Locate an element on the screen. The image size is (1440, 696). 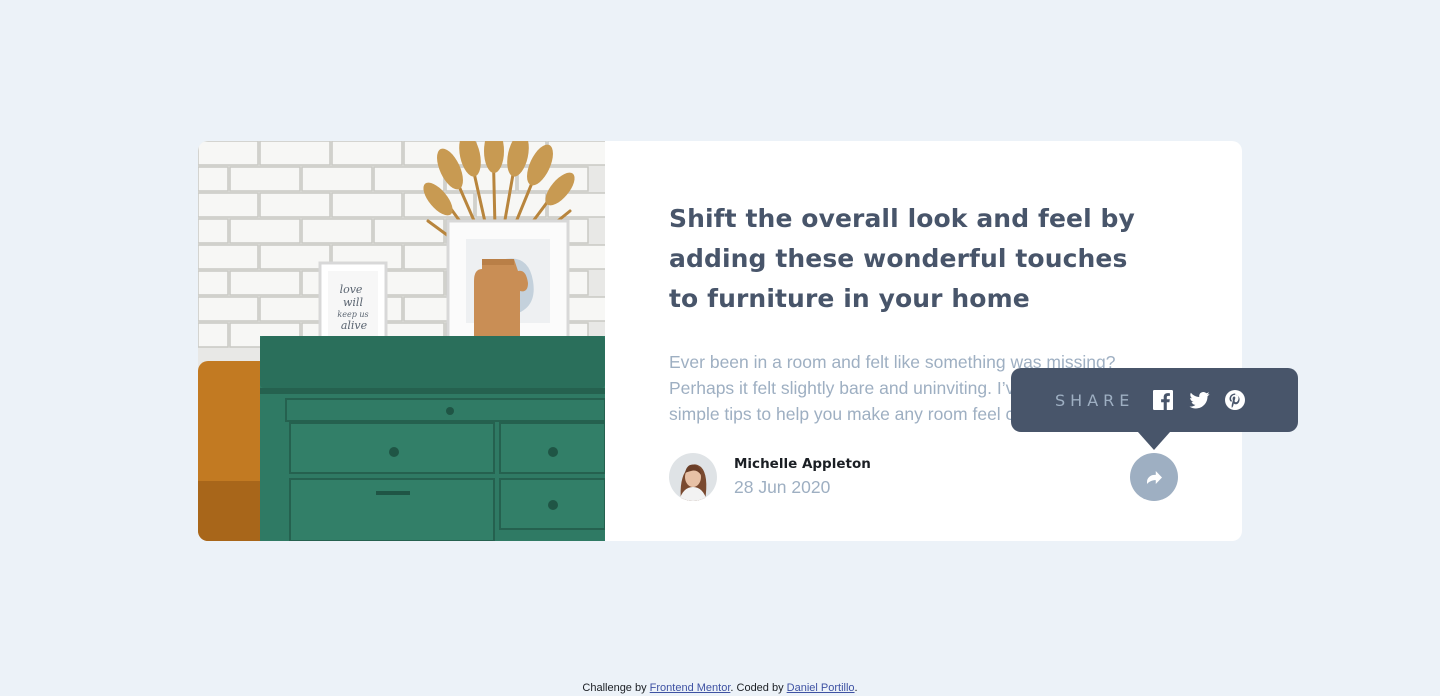
author-block: Michelle Appleton 28 Jun 2020 is located at coordinates (770, 477).